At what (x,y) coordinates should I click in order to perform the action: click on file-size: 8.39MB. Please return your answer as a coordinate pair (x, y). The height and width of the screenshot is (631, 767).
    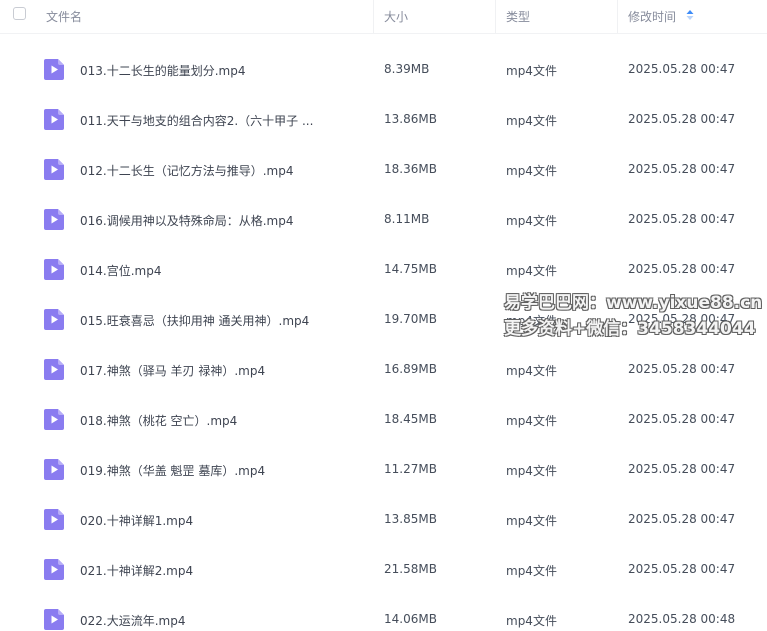
    Looking at the image, I should click on (407, 69).